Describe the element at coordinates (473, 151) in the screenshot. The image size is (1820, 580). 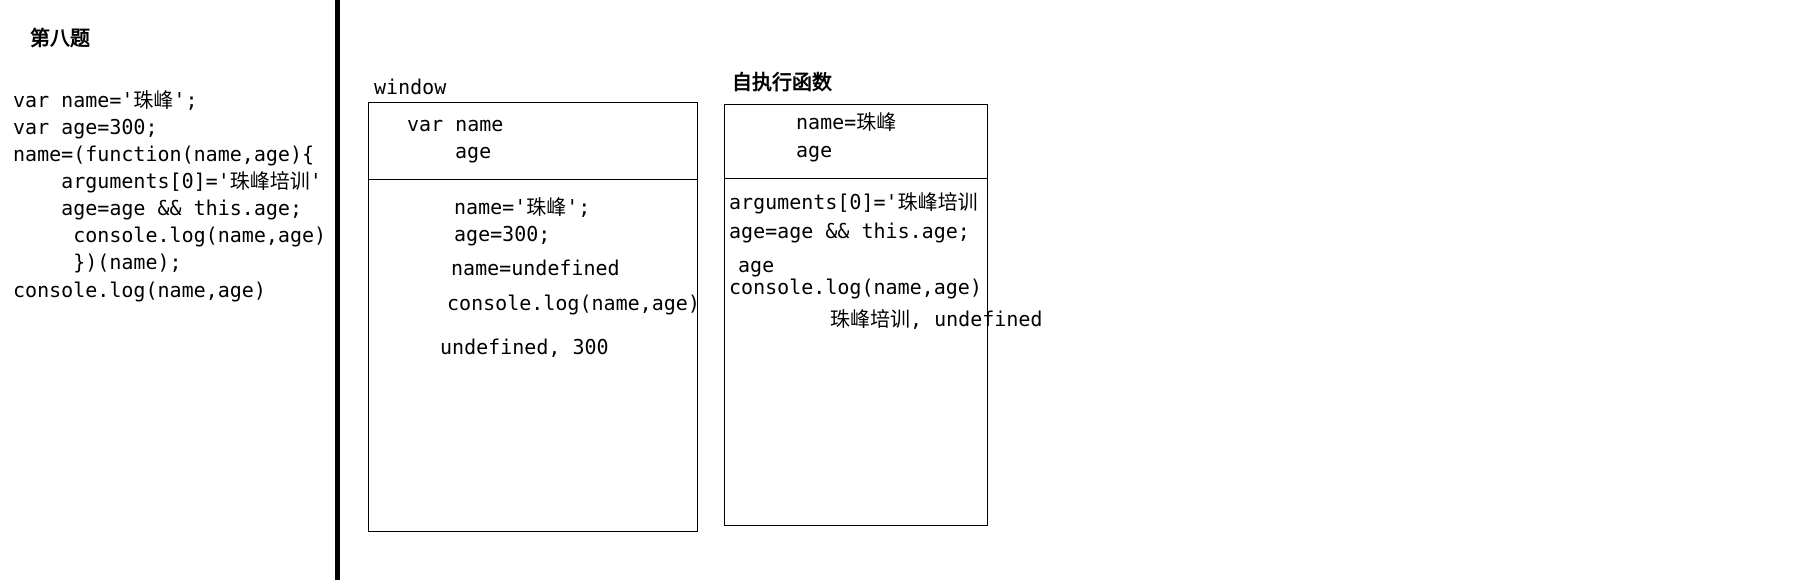
I see `window-var-age: age` at that location.